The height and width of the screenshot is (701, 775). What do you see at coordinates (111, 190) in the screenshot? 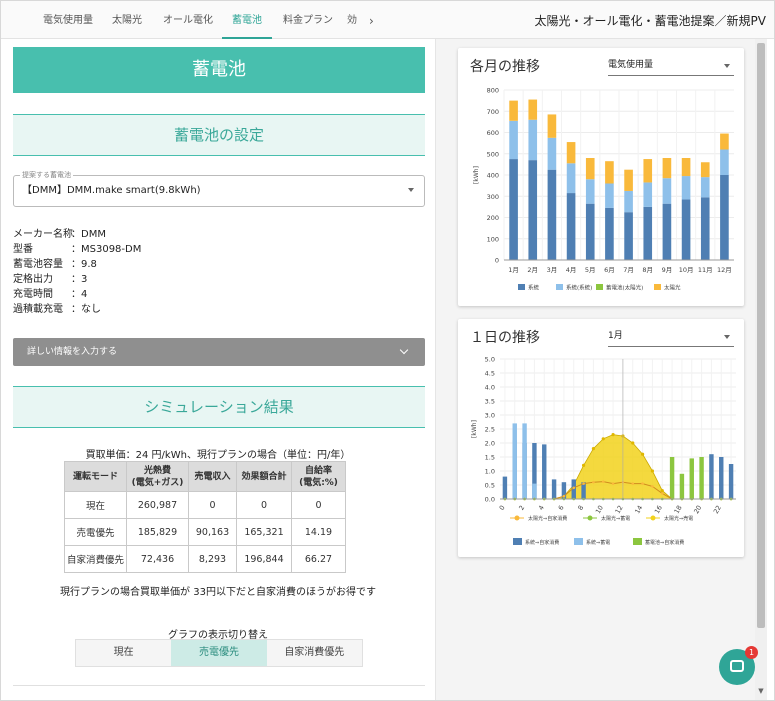
I see `battery-select-value: 【DMM】DMM.make smart(9.8kWh)` at bounding box center [111, 190].